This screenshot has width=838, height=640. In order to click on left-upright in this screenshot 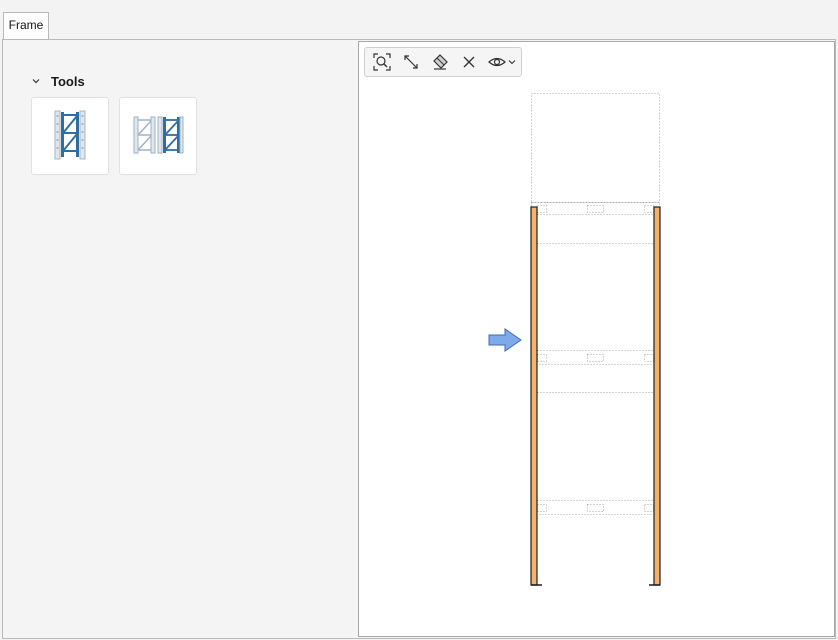, I will do `click(536, 396)`.